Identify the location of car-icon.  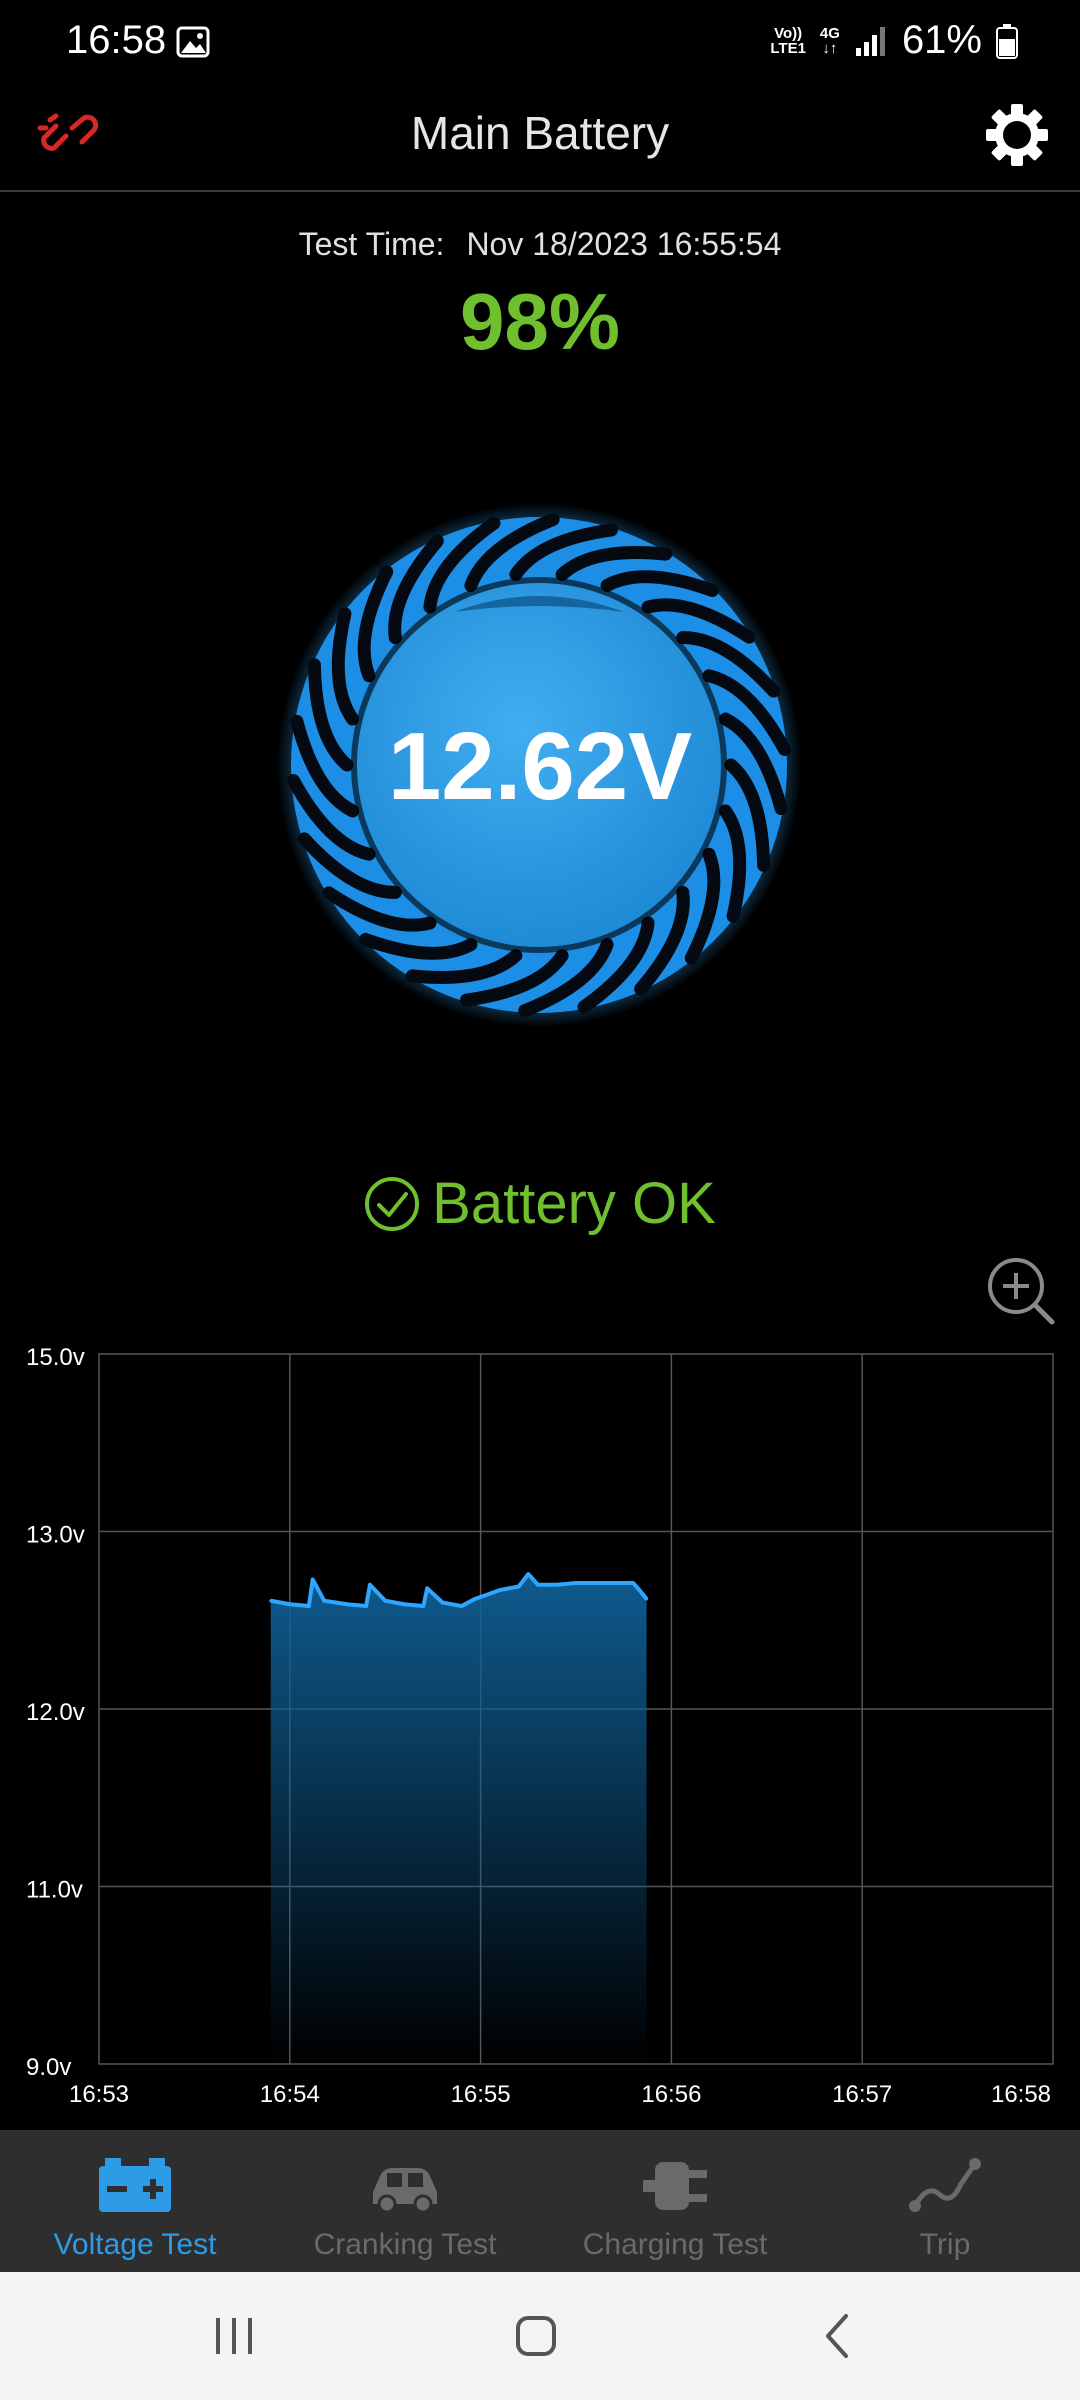
(405, 2191).